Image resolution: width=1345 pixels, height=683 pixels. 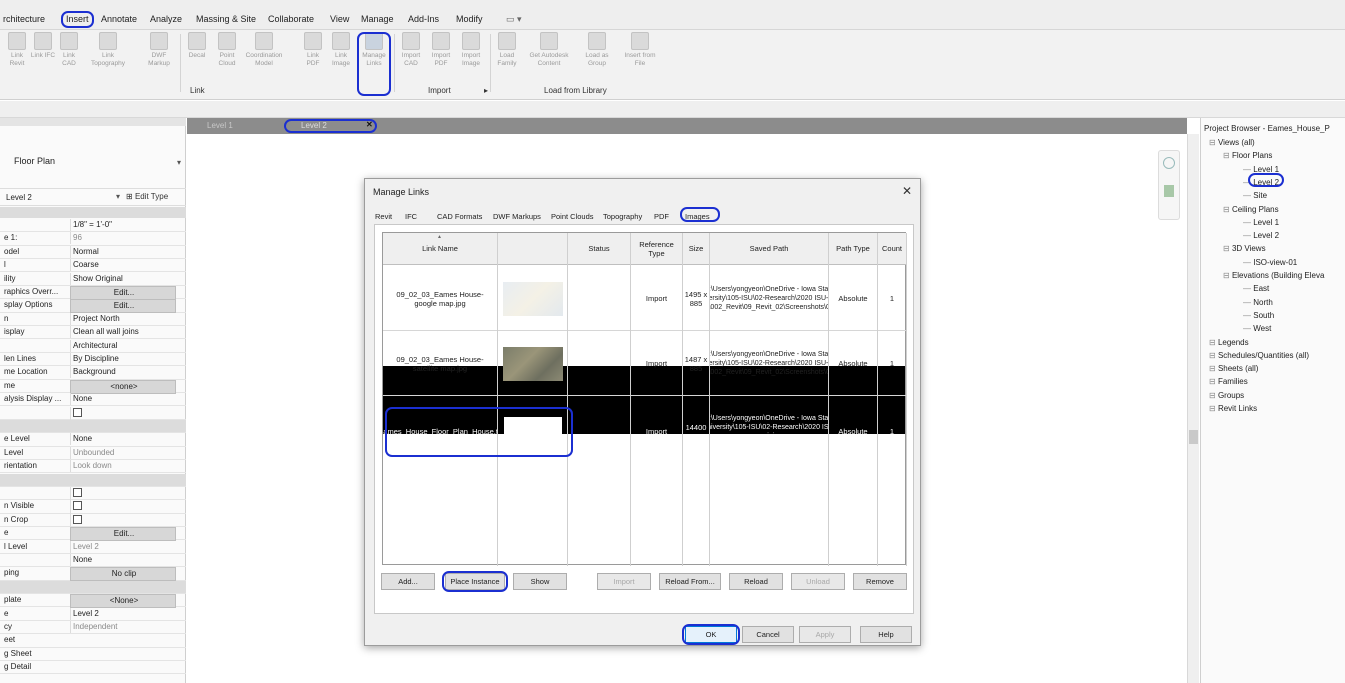 What do you see at coordinates (377, 19) in the screenshot?
I see `tab-manage: Manage` at bounding box center [377, 19].